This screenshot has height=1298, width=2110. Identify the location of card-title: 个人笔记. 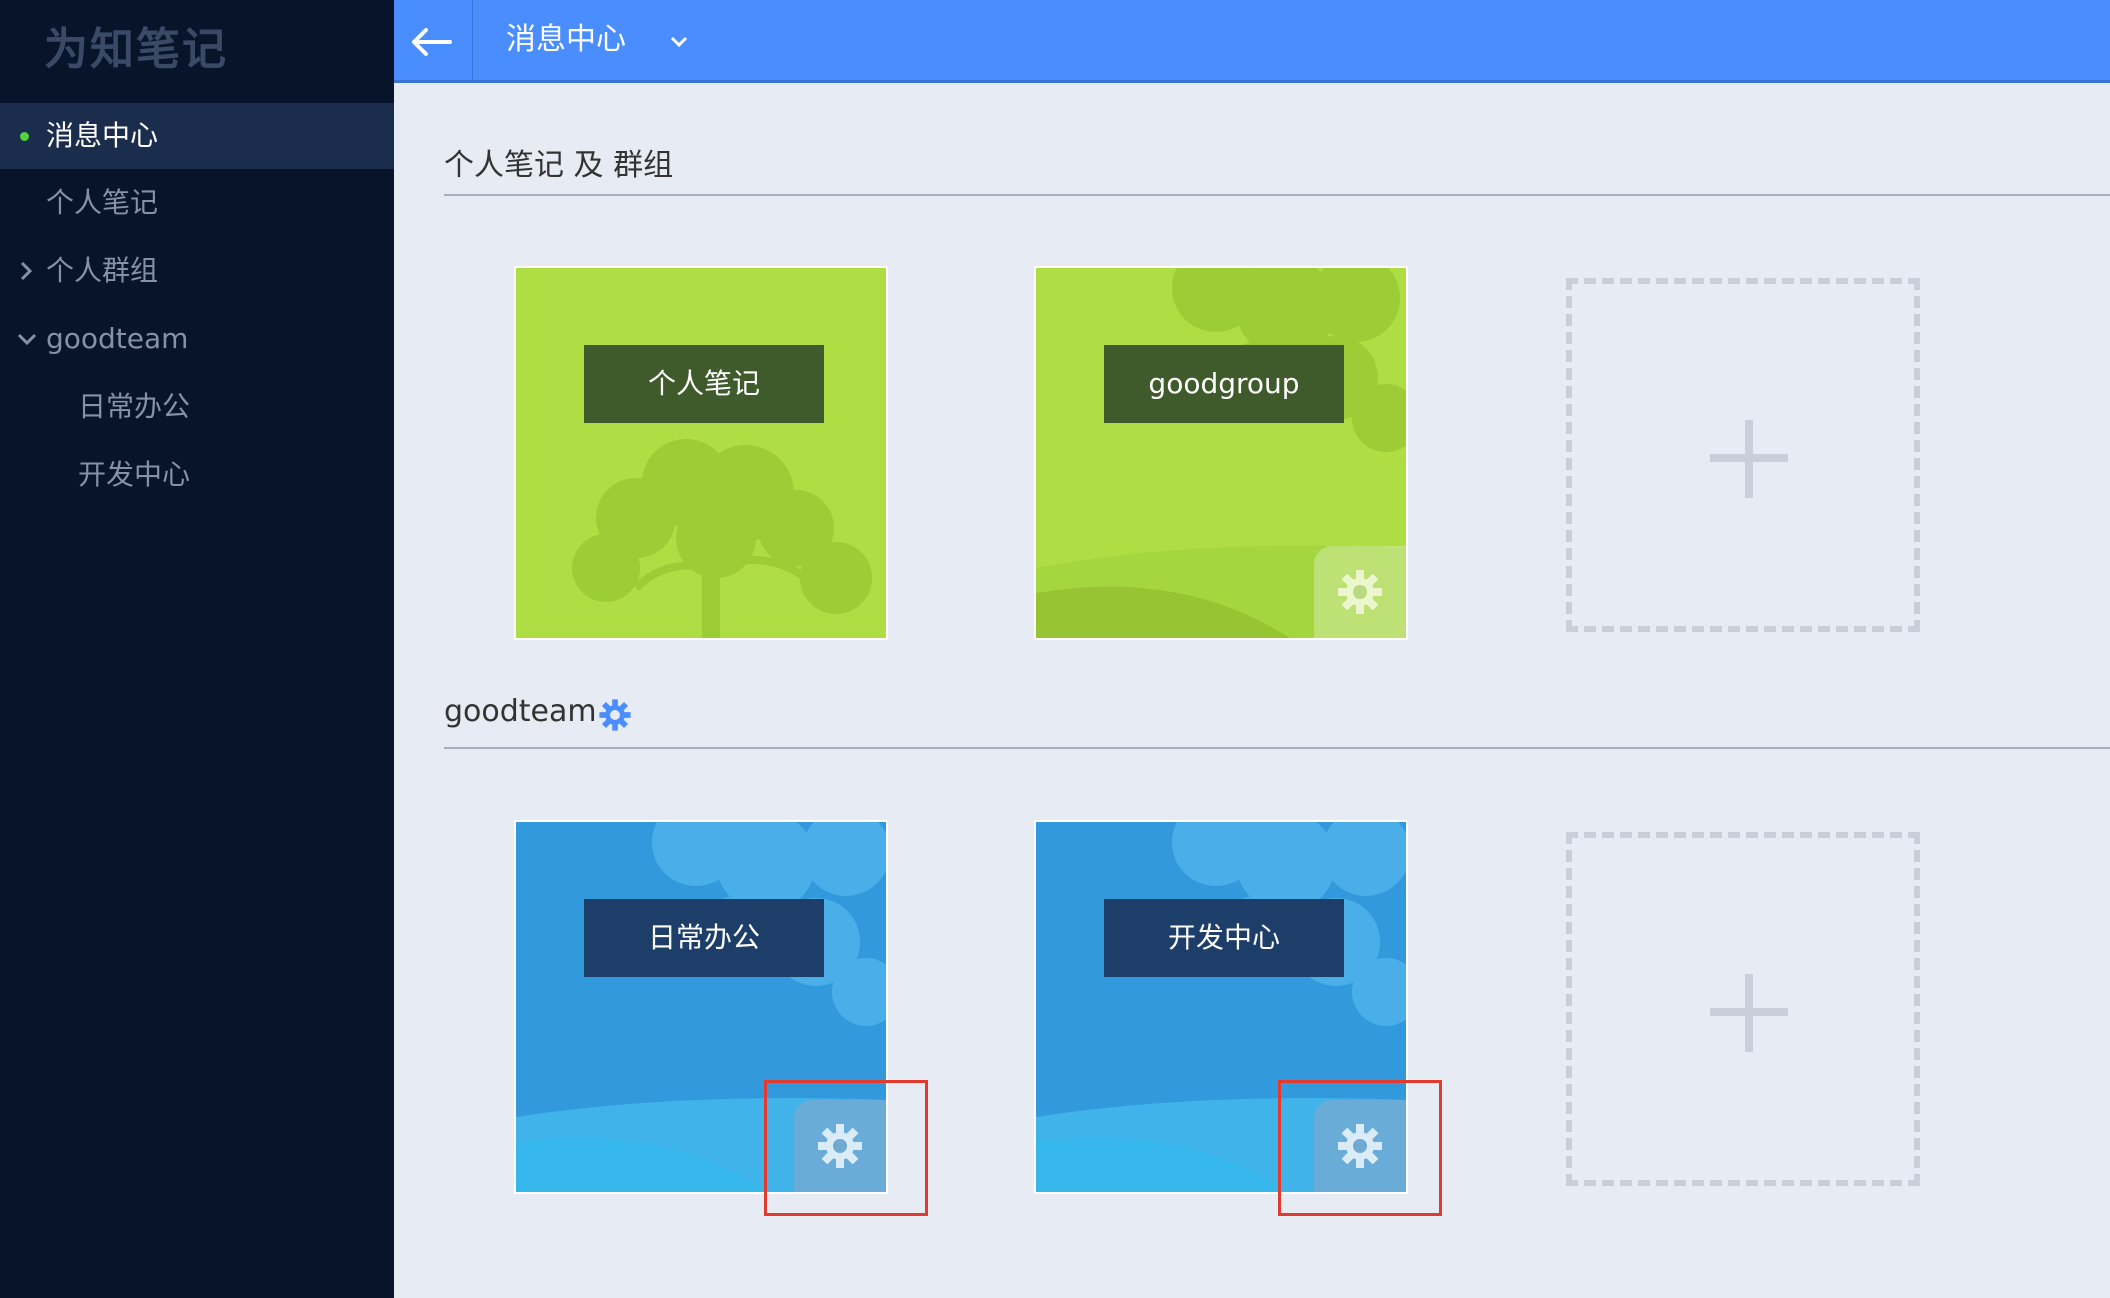
(704, 384).